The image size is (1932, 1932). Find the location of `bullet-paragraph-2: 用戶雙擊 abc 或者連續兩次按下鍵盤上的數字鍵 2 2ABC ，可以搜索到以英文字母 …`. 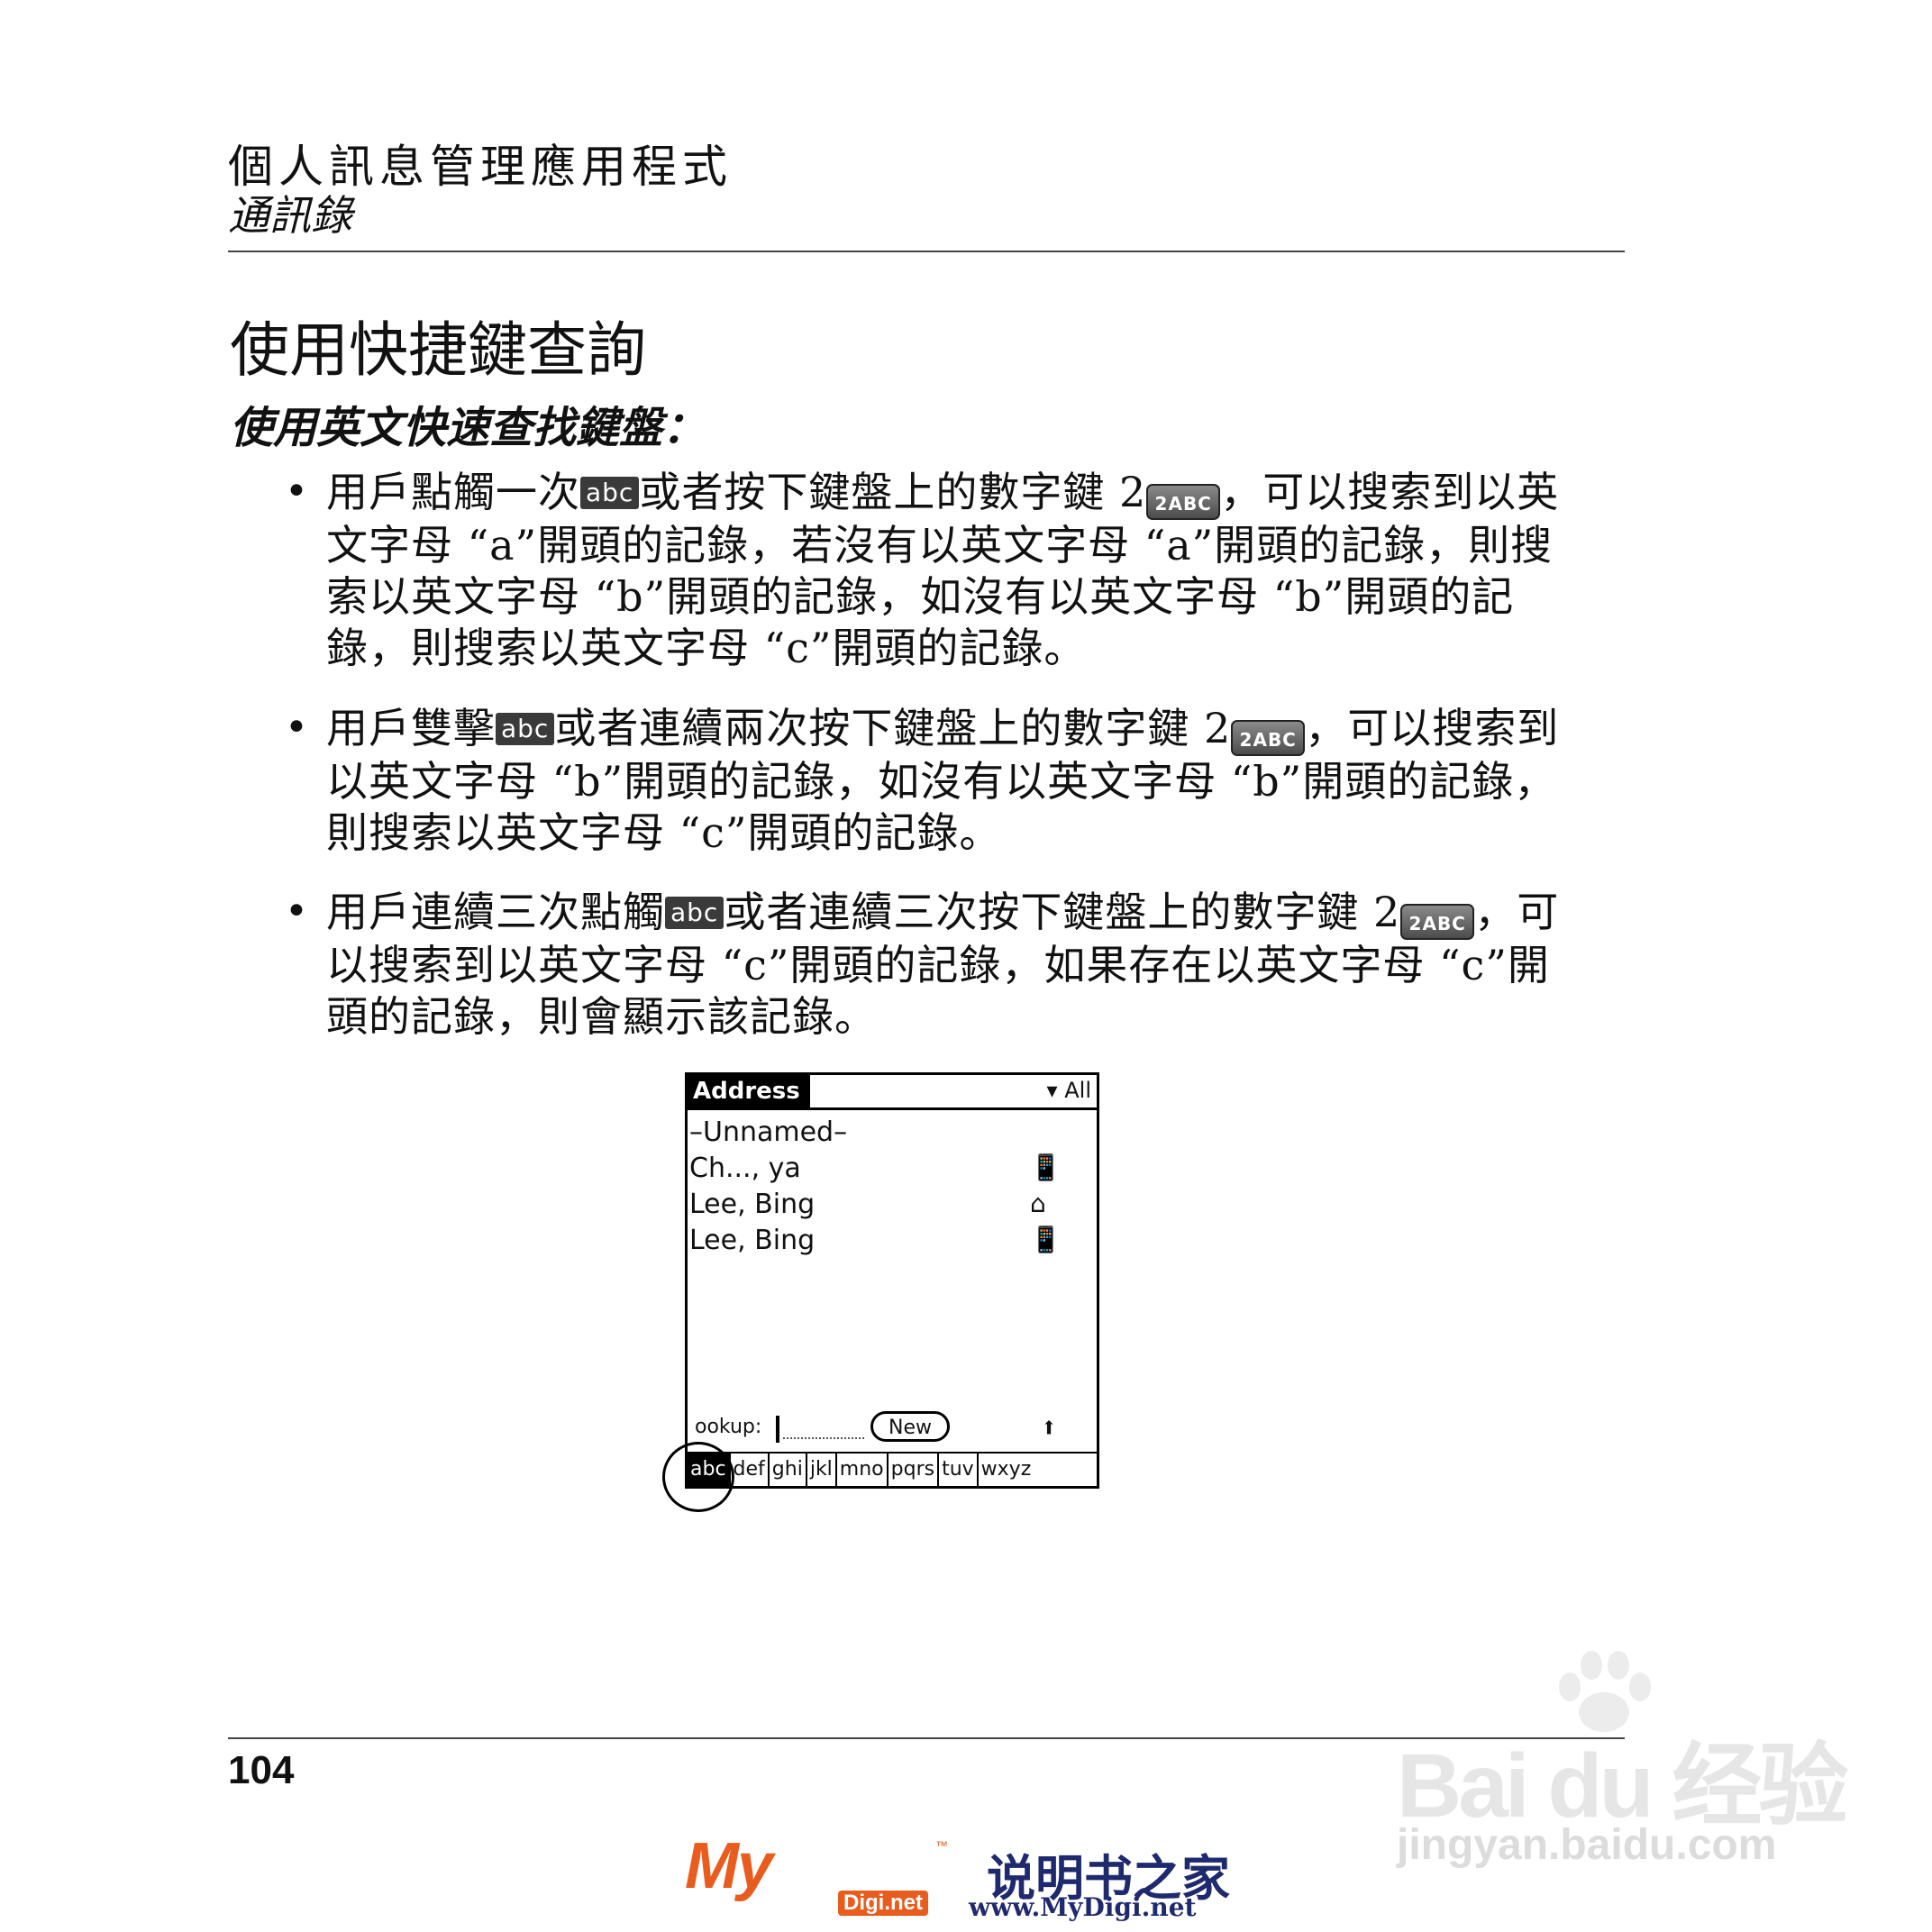

bullet-paragraph-2: 用戶雙擊 abc 或者連續兩次按下鍵盤上的數字鍵 2 2ABC ，可以搜索到以英文字母 … is located at coordinates (948, 781).